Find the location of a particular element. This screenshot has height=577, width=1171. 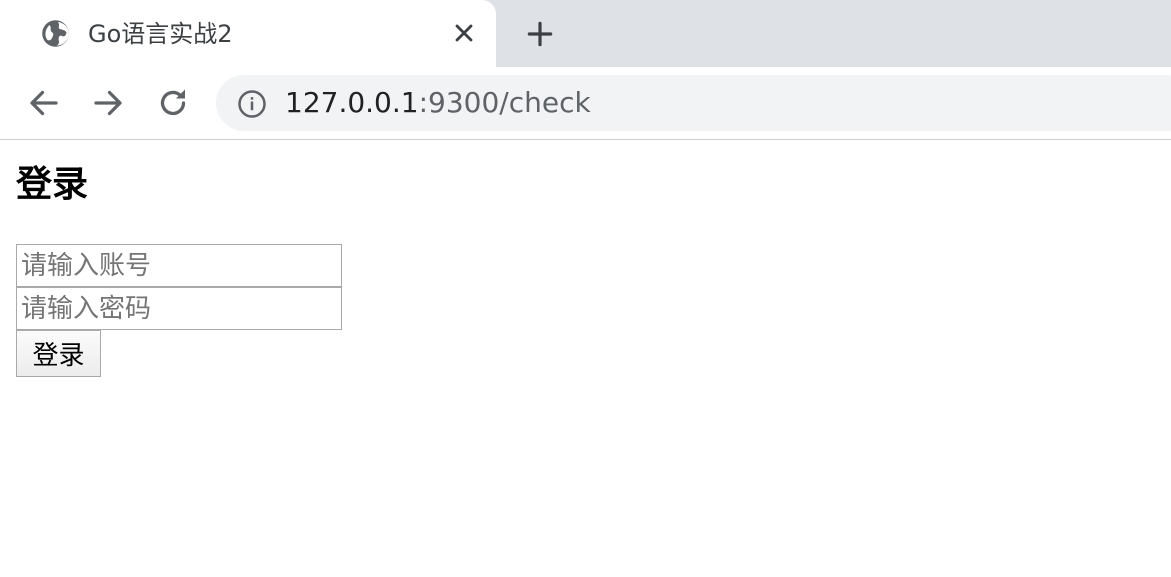

username-input is located at coordinates (179, 265).